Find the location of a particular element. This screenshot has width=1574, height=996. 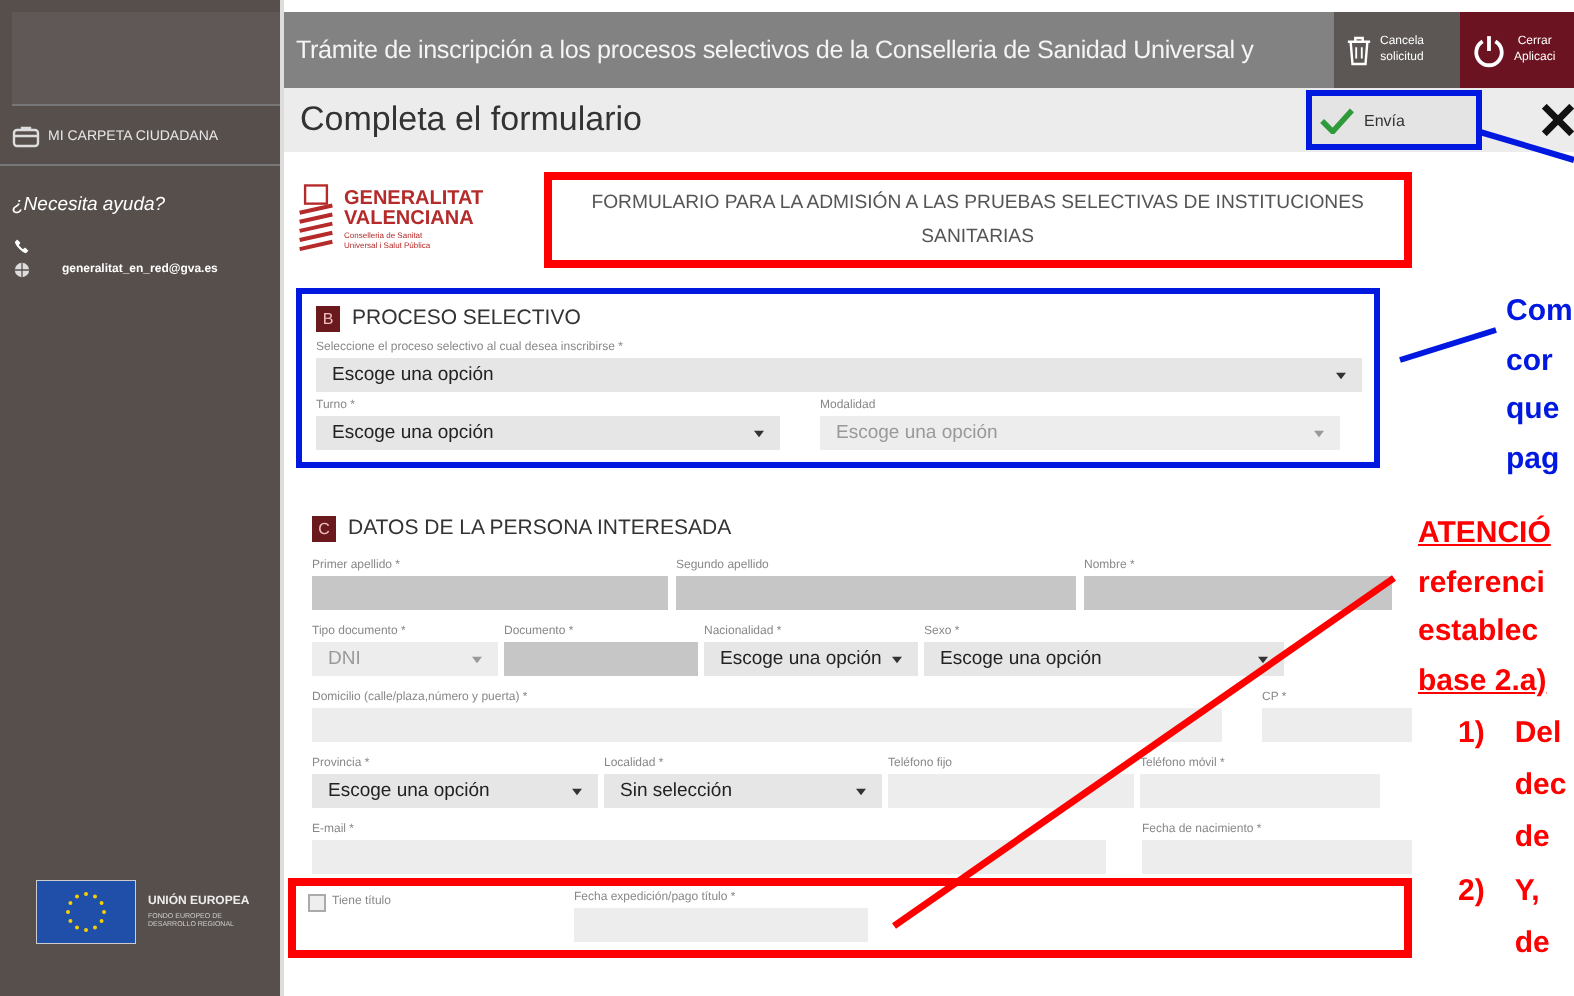

checkmark-icon is located at coordinates (1337, 120).